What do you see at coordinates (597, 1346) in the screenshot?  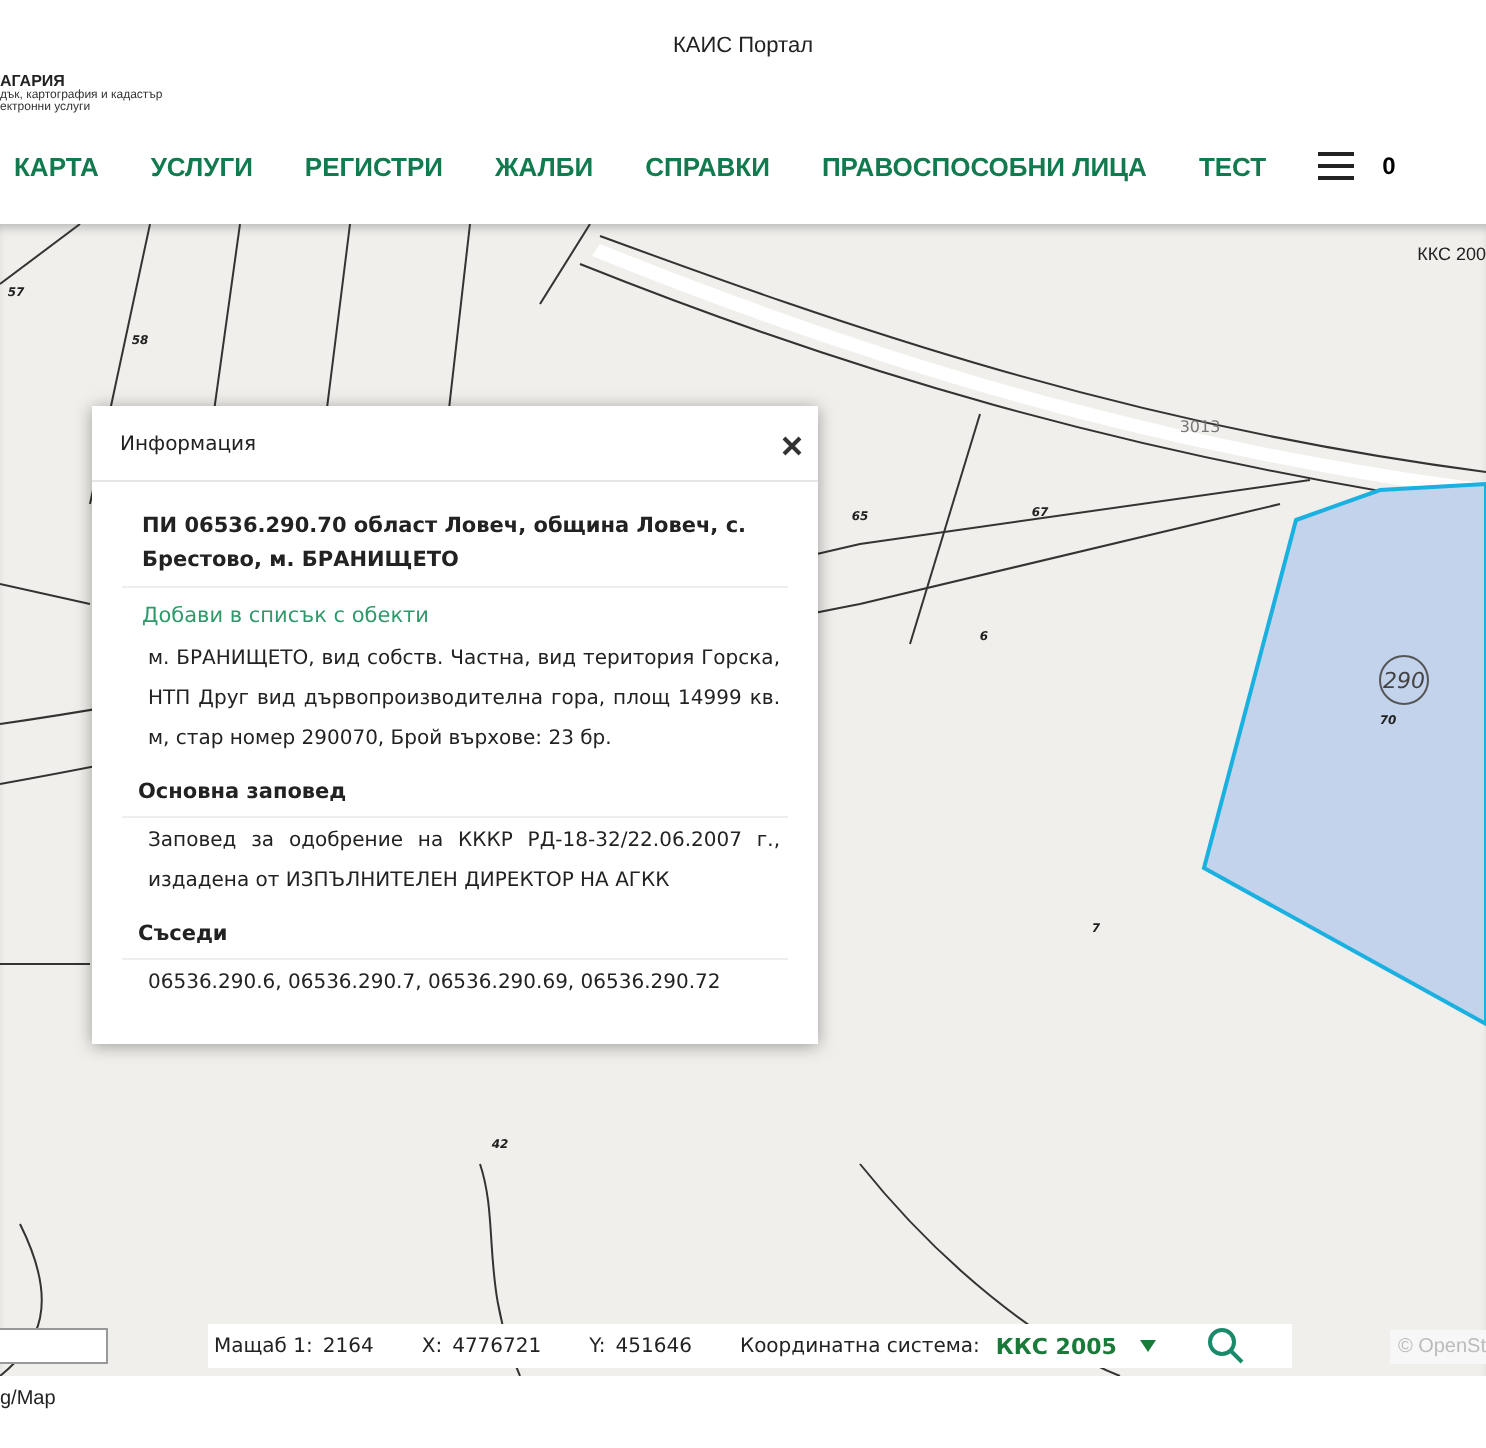 I see `status-label: Y:` at bounding box center [597, 1346].